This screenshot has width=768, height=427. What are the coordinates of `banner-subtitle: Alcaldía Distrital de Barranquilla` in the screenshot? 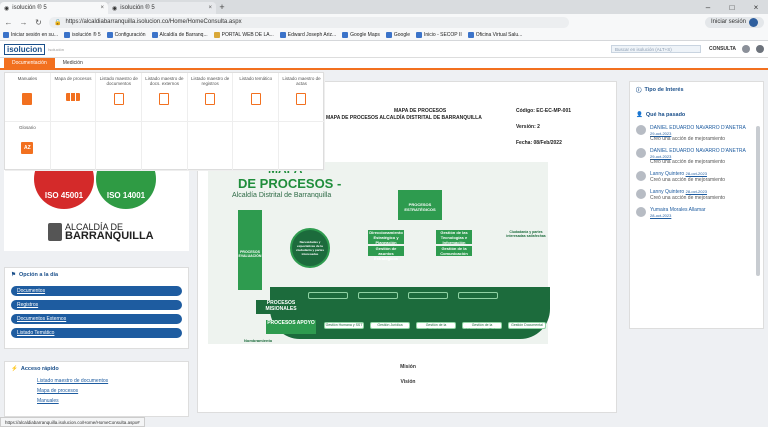 It's located at (282, 195).